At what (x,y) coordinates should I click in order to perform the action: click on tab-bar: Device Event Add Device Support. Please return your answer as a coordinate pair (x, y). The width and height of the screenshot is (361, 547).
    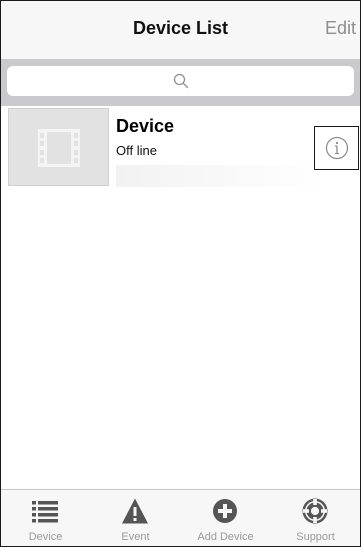
    Looking at the image, I should click on (180, 517).